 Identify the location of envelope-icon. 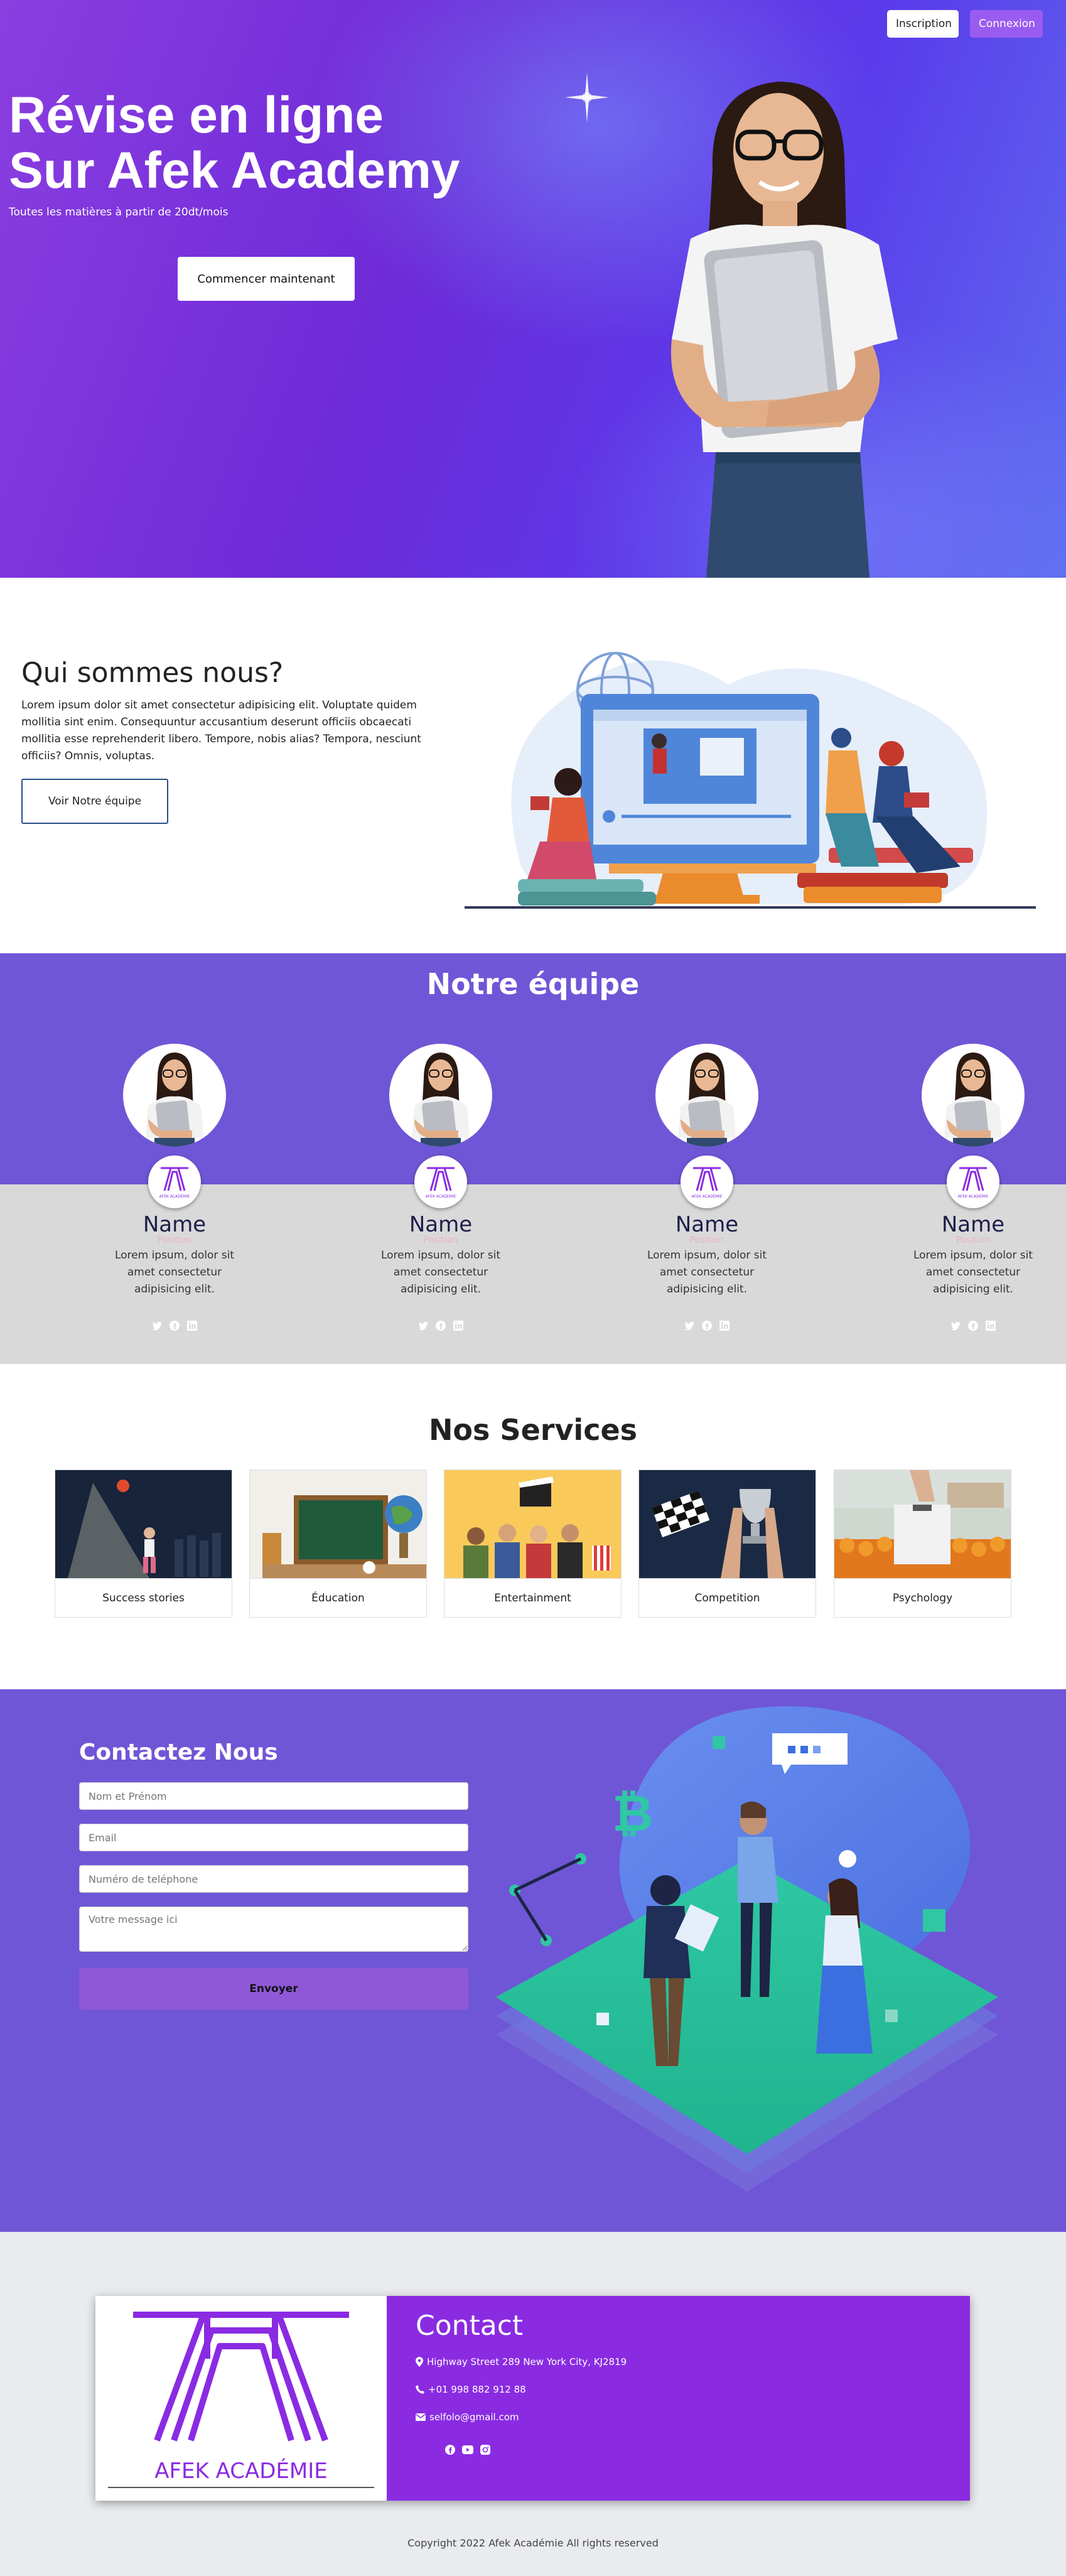
(421, 2417).